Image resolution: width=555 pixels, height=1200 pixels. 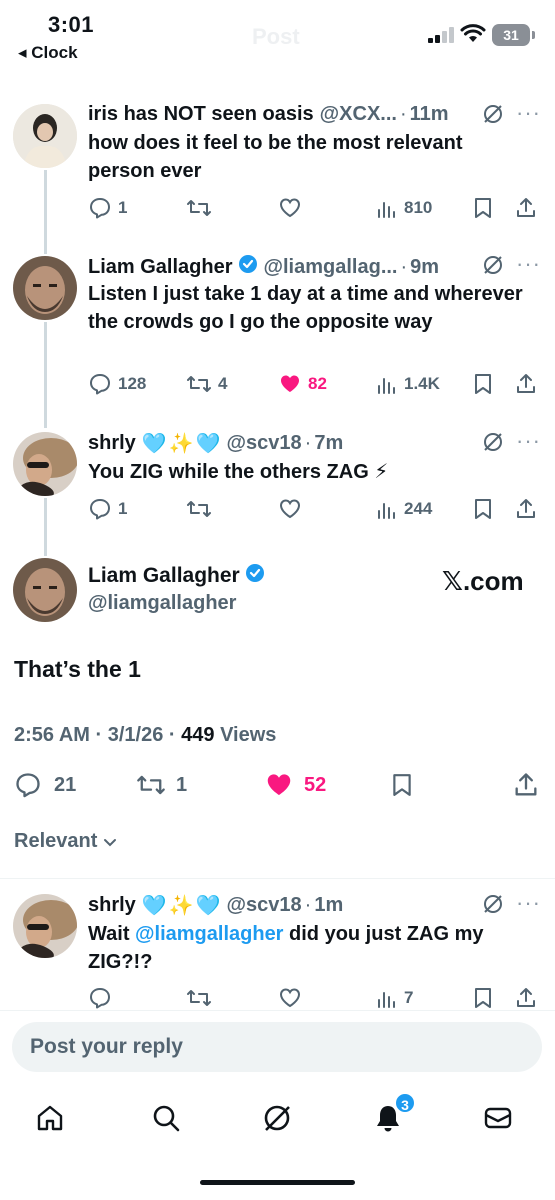 What do you see at coordinates (409, 997) in the screenshot?
I see `views-count: 7` at bounding box center [409, 997].